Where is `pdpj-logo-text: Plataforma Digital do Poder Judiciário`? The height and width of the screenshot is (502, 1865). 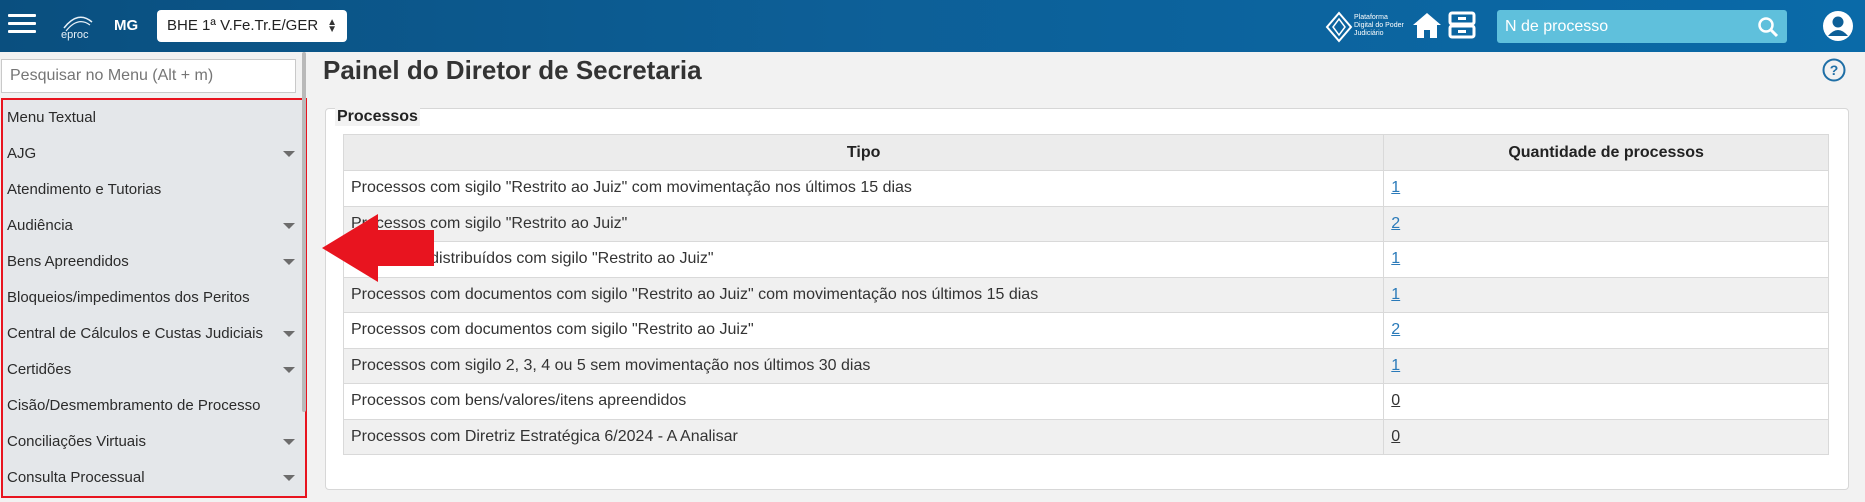
pdpj-logo-text: Plataforma Digital do Poder Judiciário is located at coordinates (1379, 25).